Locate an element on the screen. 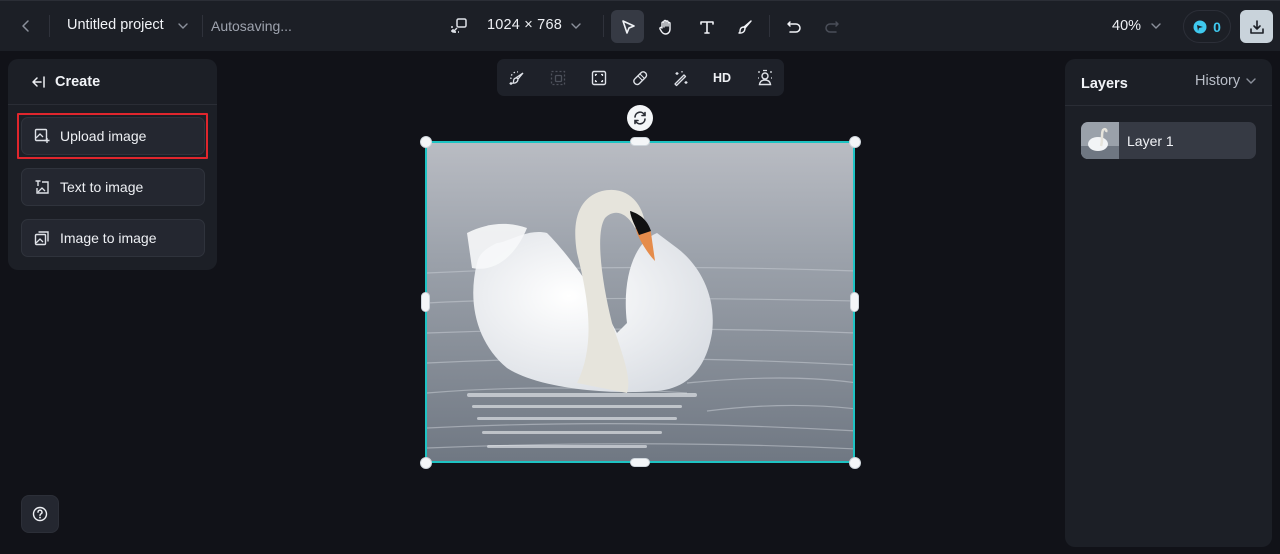  layer-name: Layer 1 is located at coordinates (1150, 140).